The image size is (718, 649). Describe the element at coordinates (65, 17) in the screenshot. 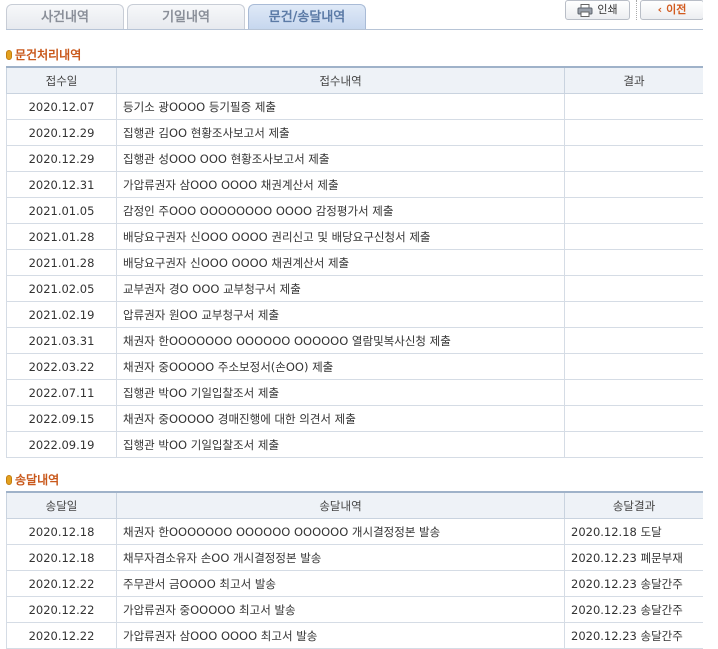

I see `tab-case-details: 사건내역` at that location.